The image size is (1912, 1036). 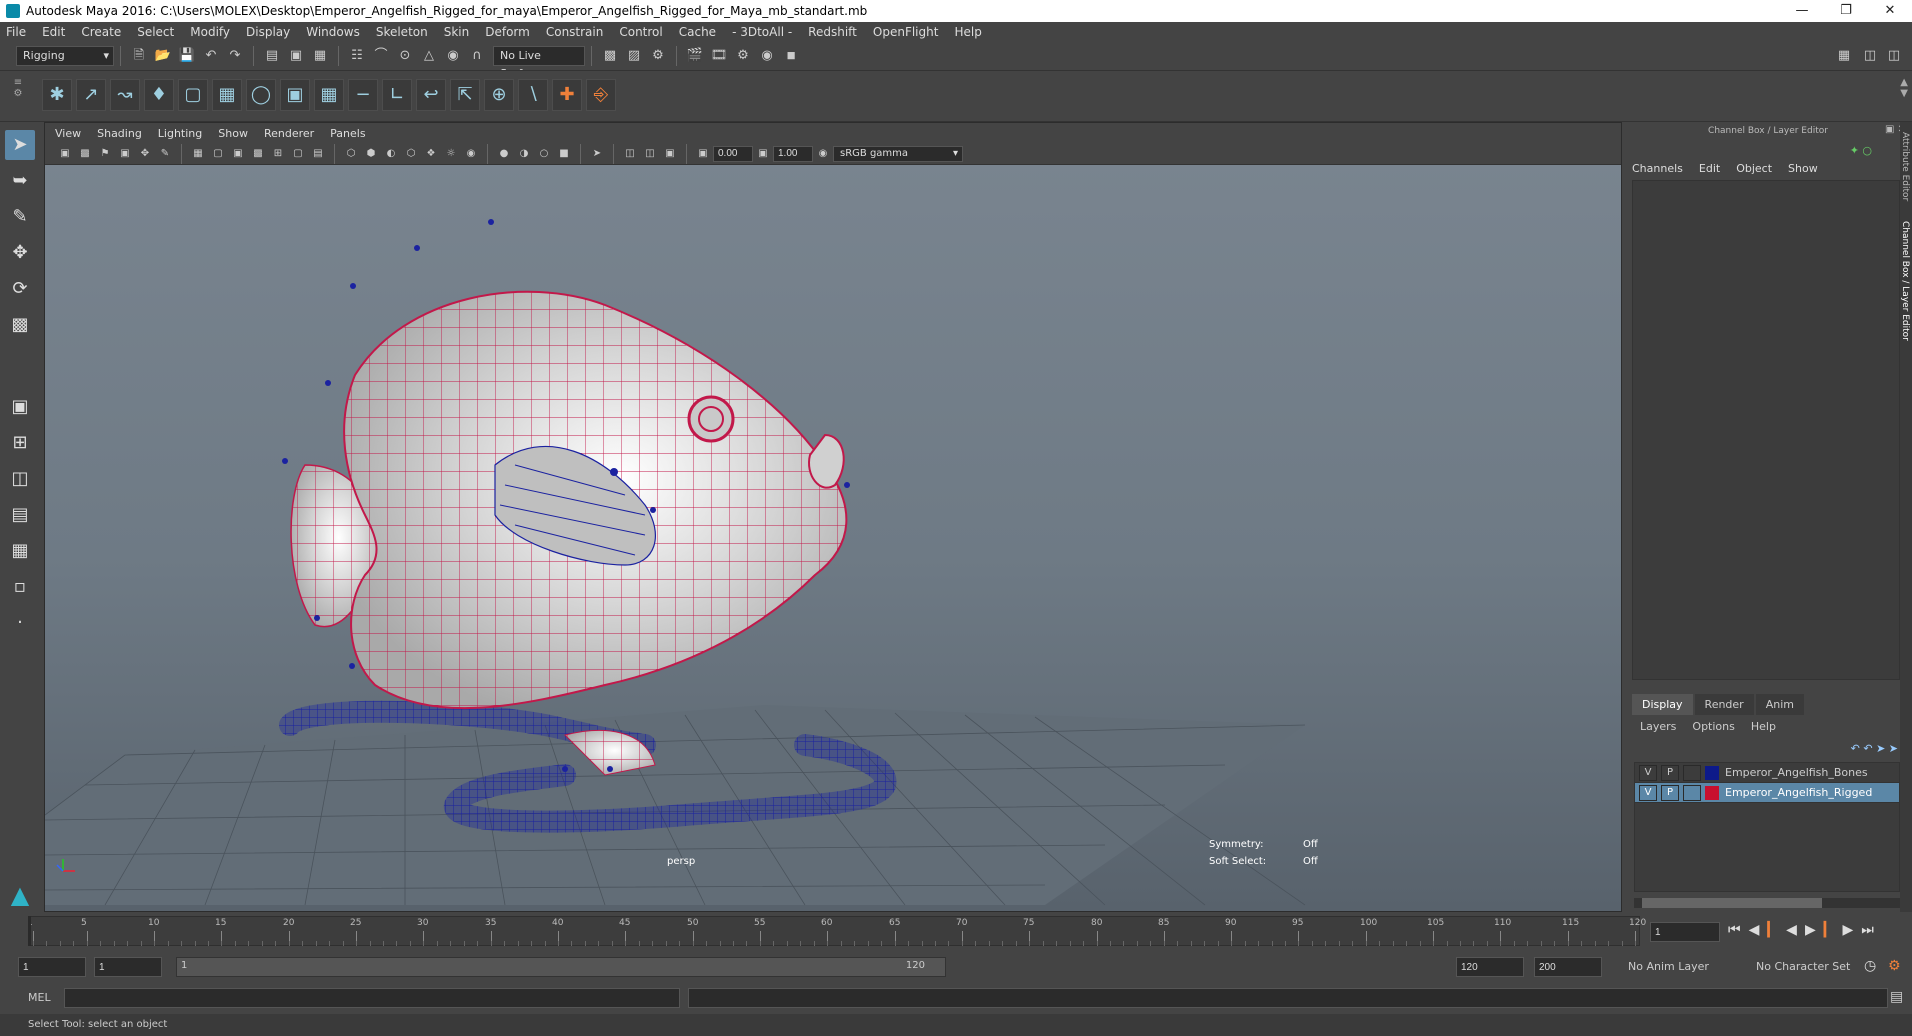 I want to click on orient-joint-icon: ▢, so click(x=193, y=95).